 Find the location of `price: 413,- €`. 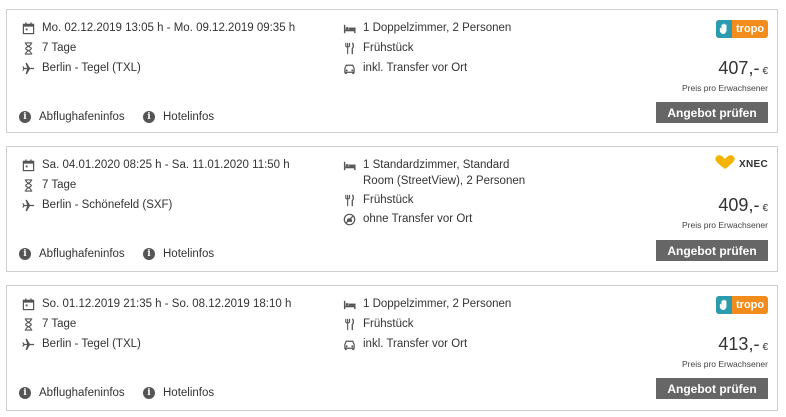

price: 413,- € is located at coordinates (743, 344).